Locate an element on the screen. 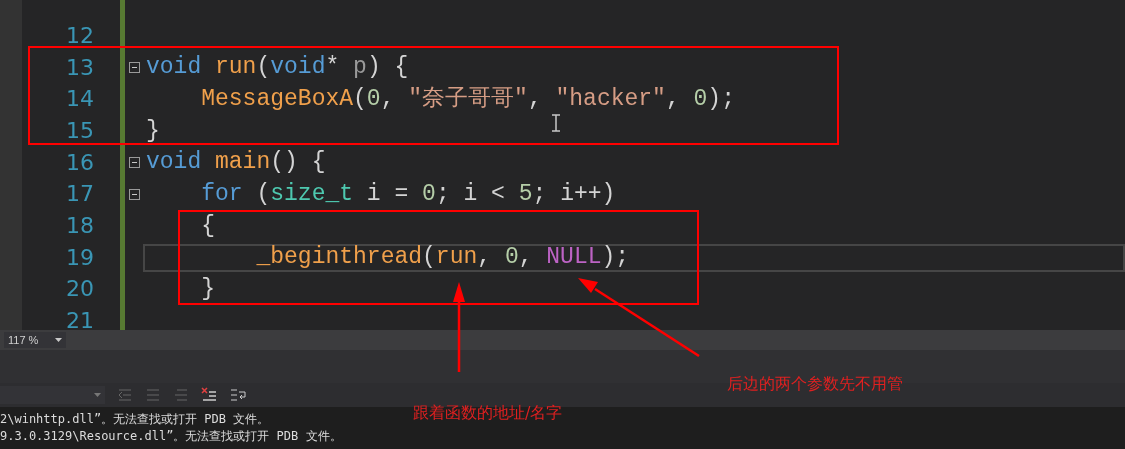  code-line: MessageBoxA(0, "奈子哥哥", "hacker", 0); is located at coordinates (467, 99).